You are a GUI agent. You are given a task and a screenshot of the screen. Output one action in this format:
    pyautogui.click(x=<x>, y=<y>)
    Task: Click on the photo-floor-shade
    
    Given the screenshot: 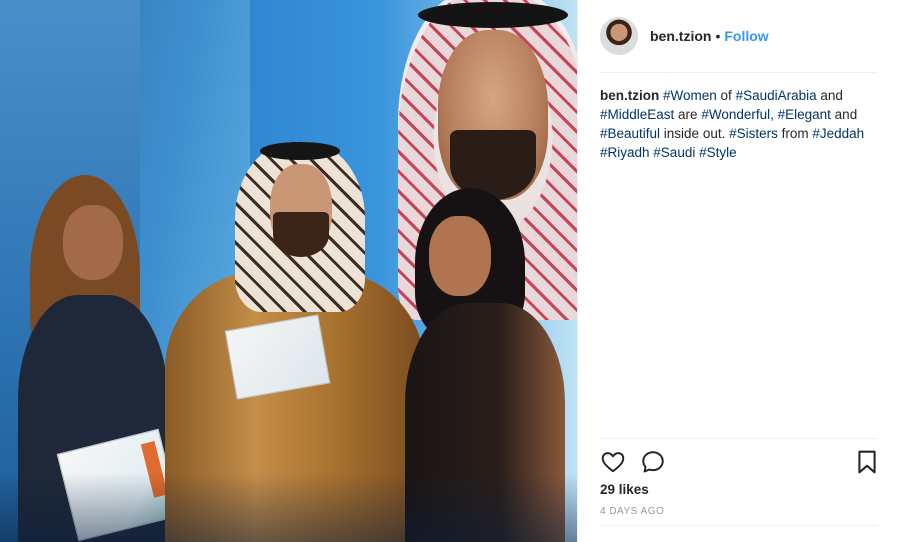 What is the action you would take?
    pyautogui.click(x=288, y=507)
    